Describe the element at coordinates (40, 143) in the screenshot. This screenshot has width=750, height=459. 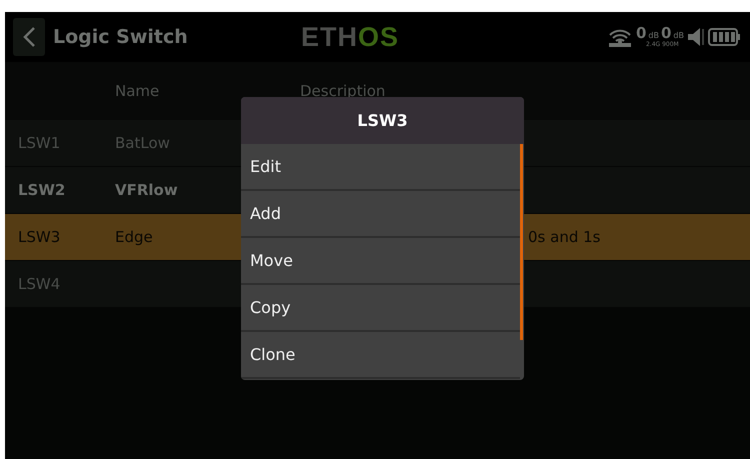
I see `switch-id: LSW1` at that location.